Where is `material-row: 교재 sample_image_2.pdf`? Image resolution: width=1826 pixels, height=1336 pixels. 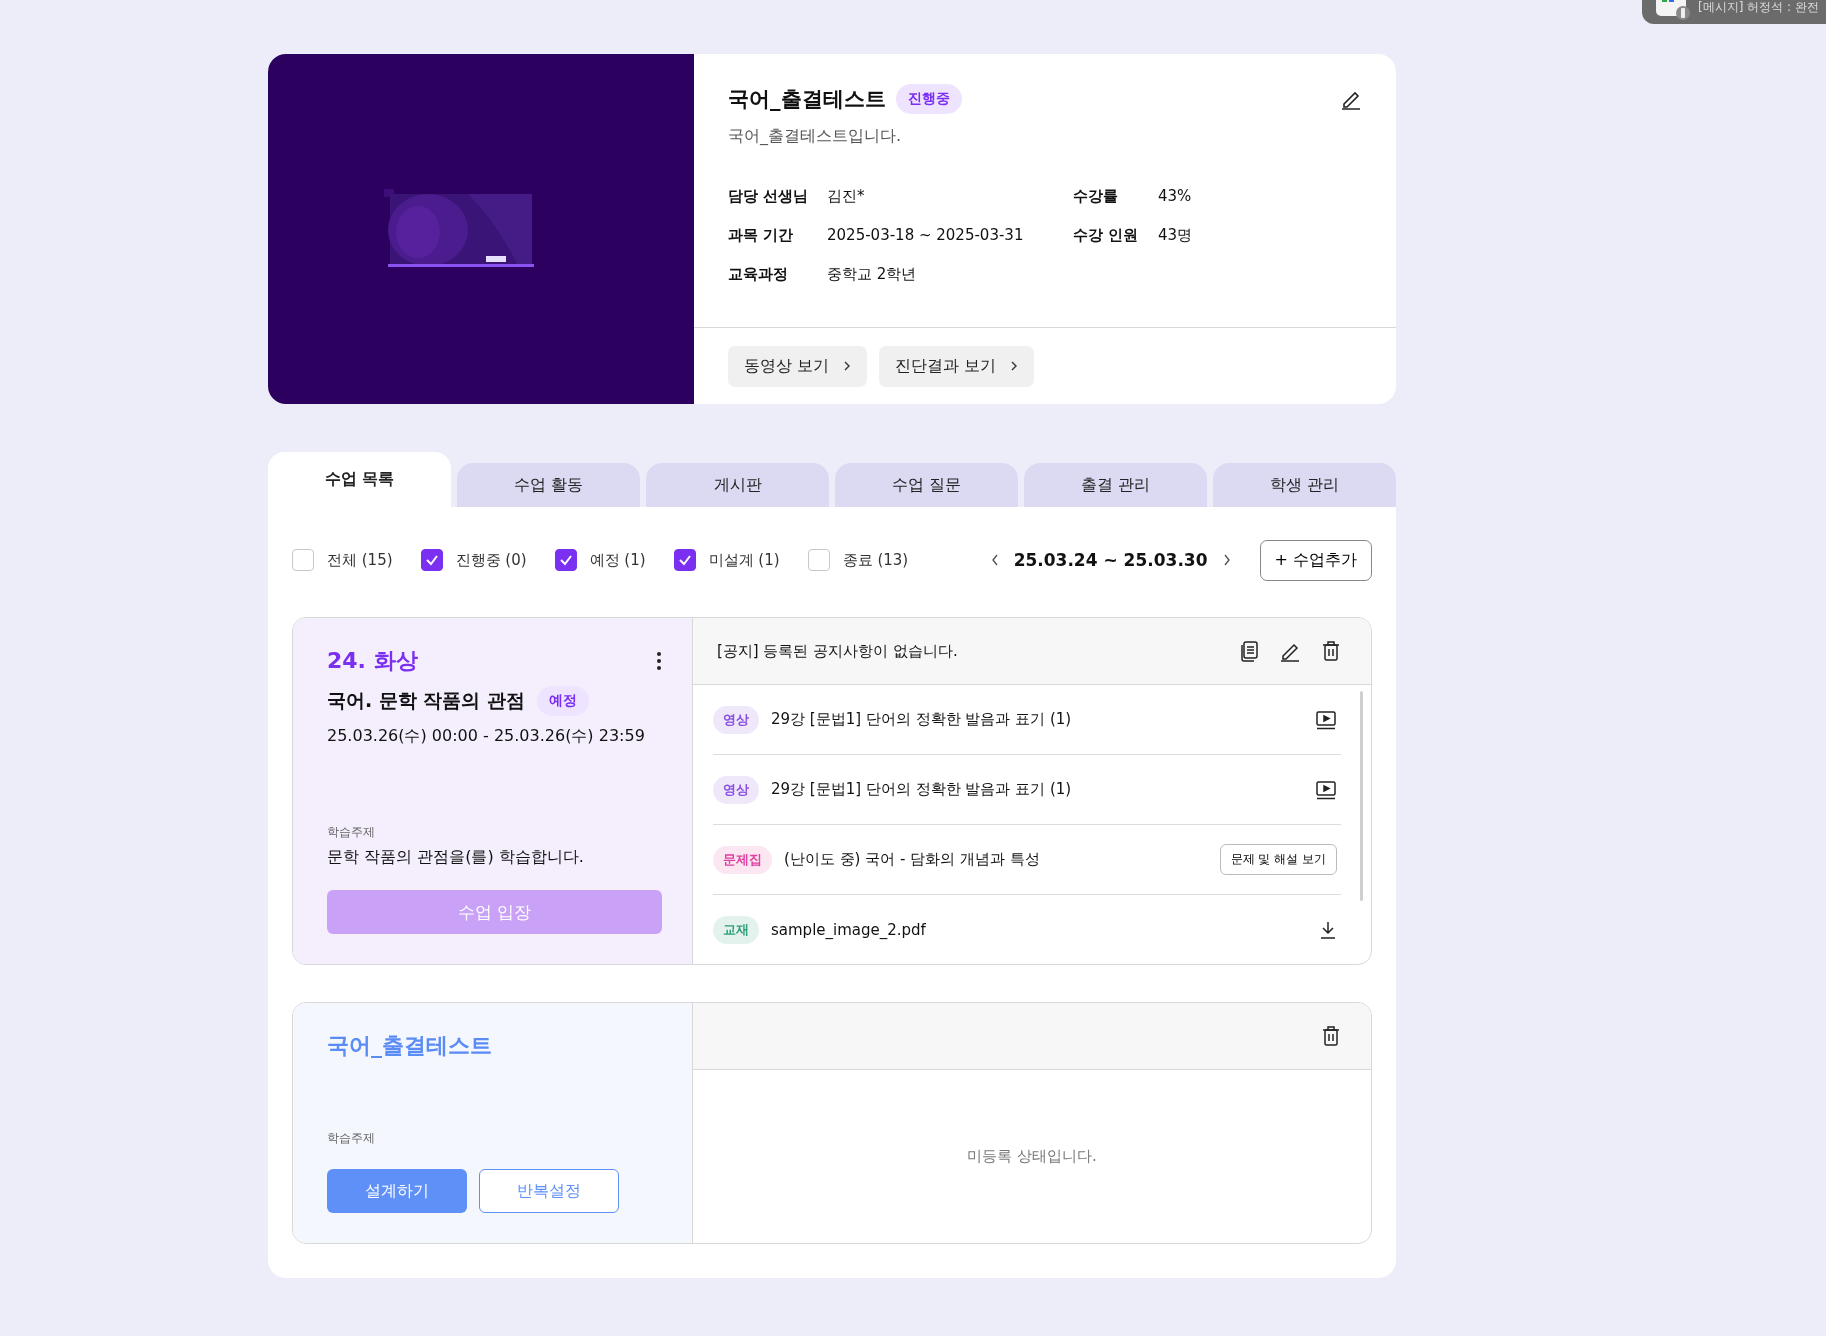 material-row: 교재 sample_image_2.pdf is located at coordinates (1027, 929).